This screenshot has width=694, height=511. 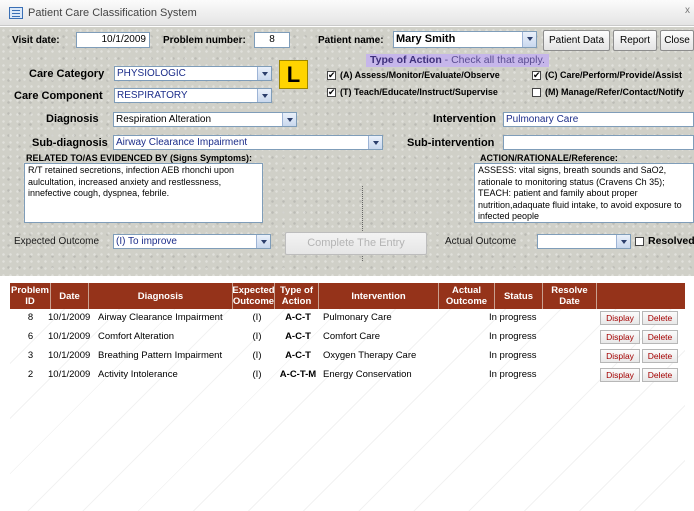 What do you see at coordinates (356, 243) in the screenshot?
I see `complete-entry-button: Complete The Entry` at bounding box center [356, 243].